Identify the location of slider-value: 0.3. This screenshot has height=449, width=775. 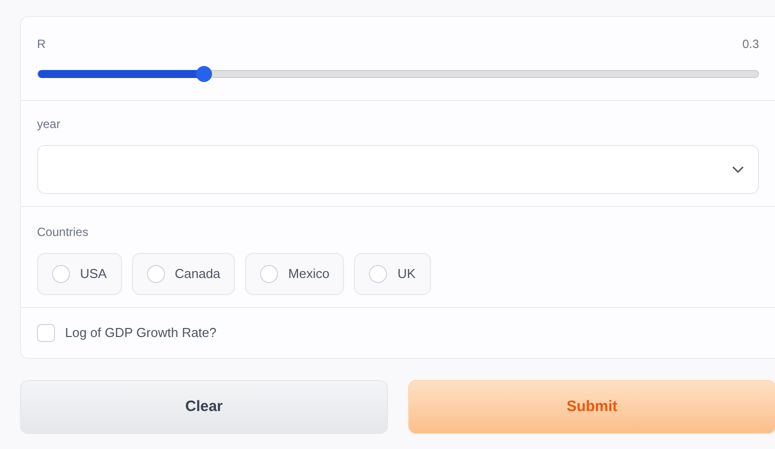
(750, 44).